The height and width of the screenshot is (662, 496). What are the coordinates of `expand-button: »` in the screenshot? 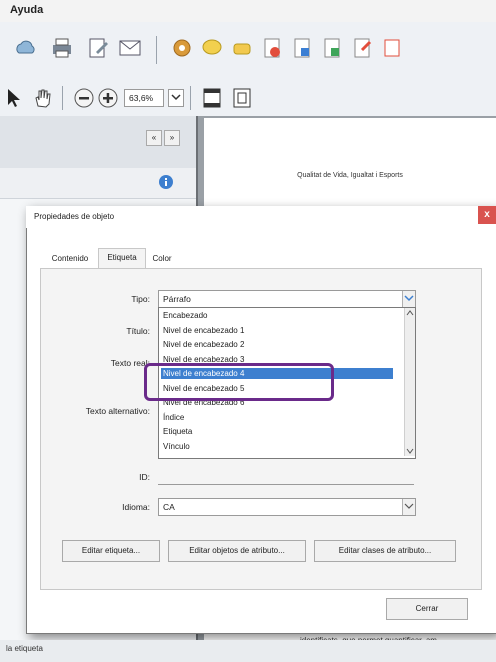 It's located at (172, 138).